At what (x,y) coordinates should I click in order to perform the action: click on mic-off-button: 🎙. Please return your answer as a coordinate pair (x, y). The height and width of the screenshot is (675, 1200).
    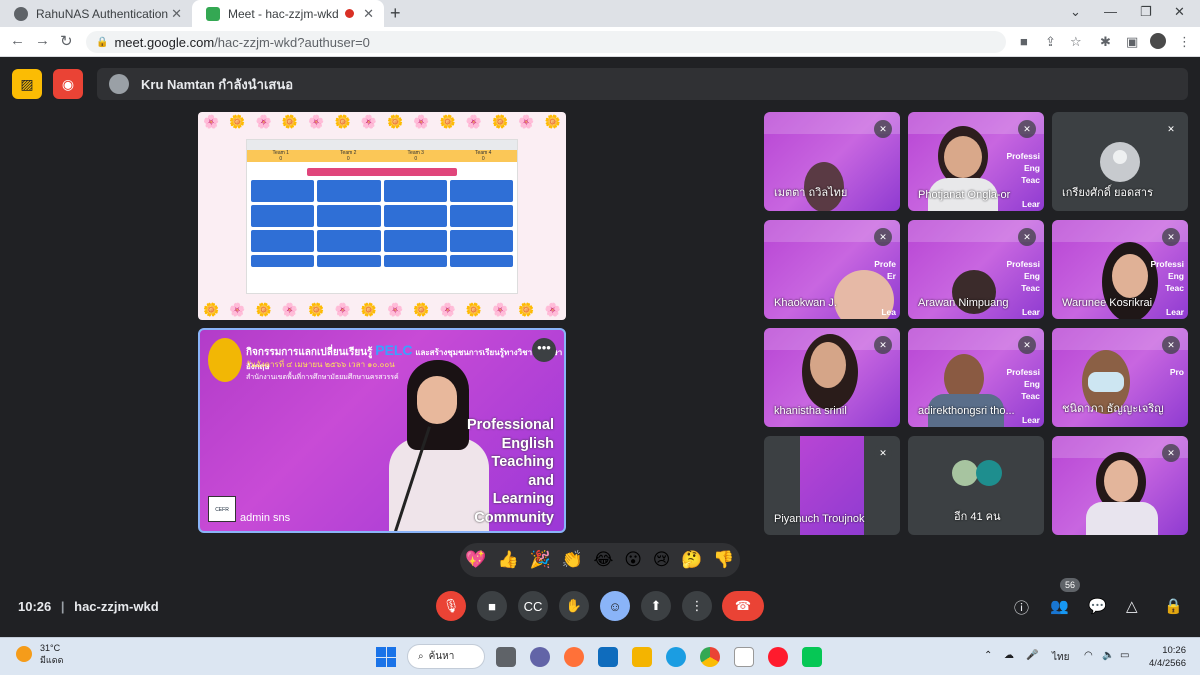
    Looking at the image, I should click on (451, 606).